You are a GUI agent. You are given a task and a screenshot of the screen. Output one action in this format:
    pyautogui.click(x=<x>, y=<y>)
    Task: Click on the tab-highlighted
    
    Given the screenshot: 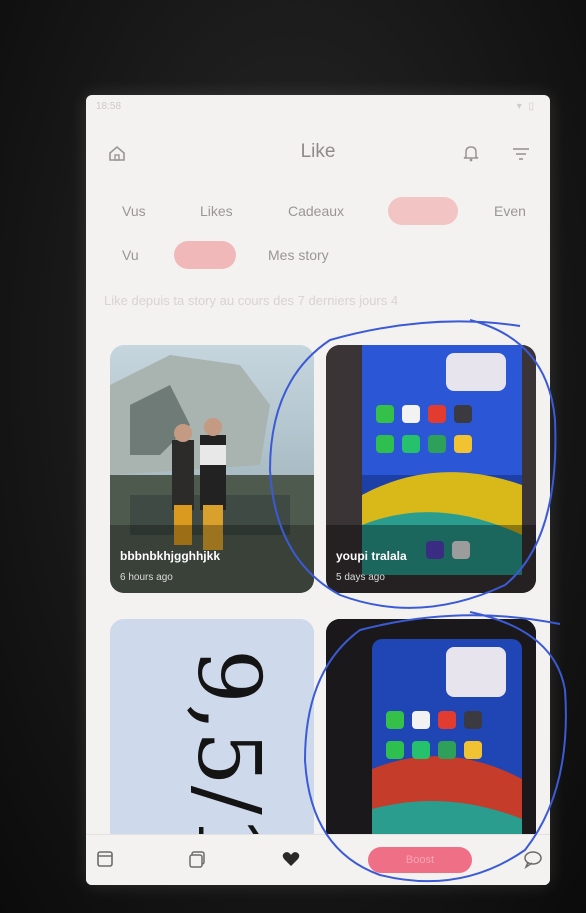 What is the action you would take?
    pyautogui.click(x=423, y=211)
    